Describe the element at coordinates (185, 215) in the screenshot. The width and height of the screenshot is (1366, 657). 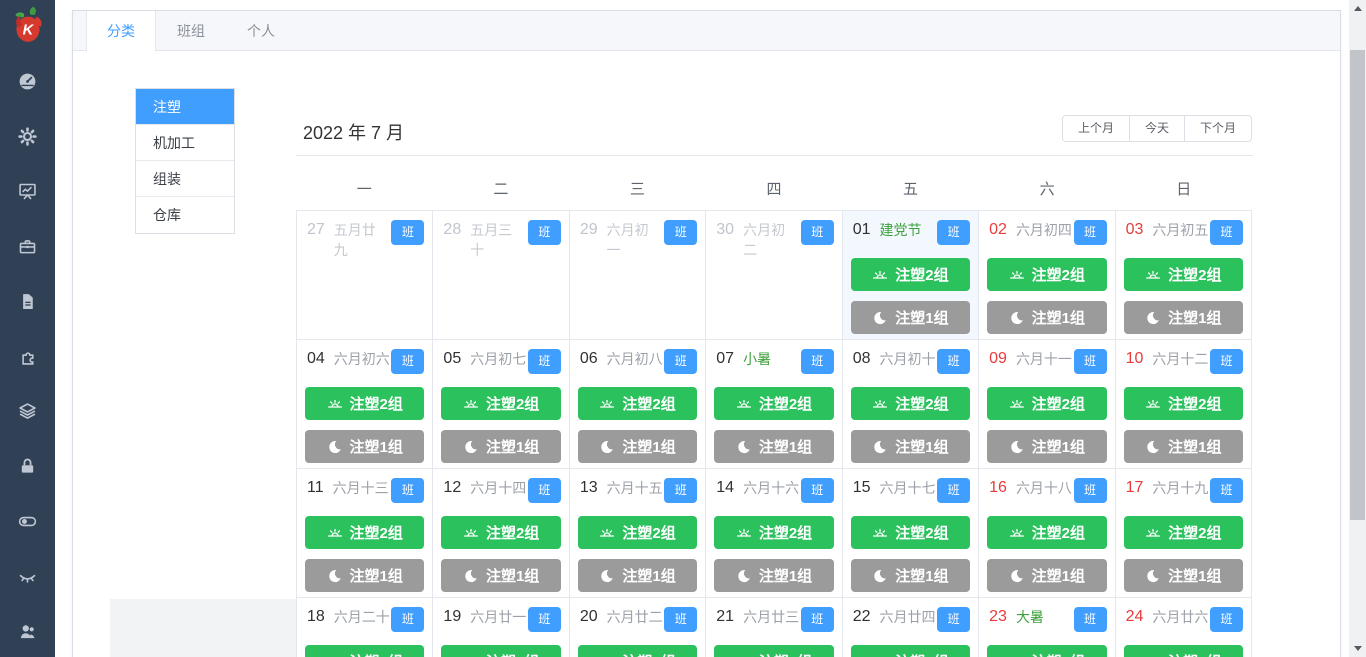
I see `category-item-3: 仓库` at that location.